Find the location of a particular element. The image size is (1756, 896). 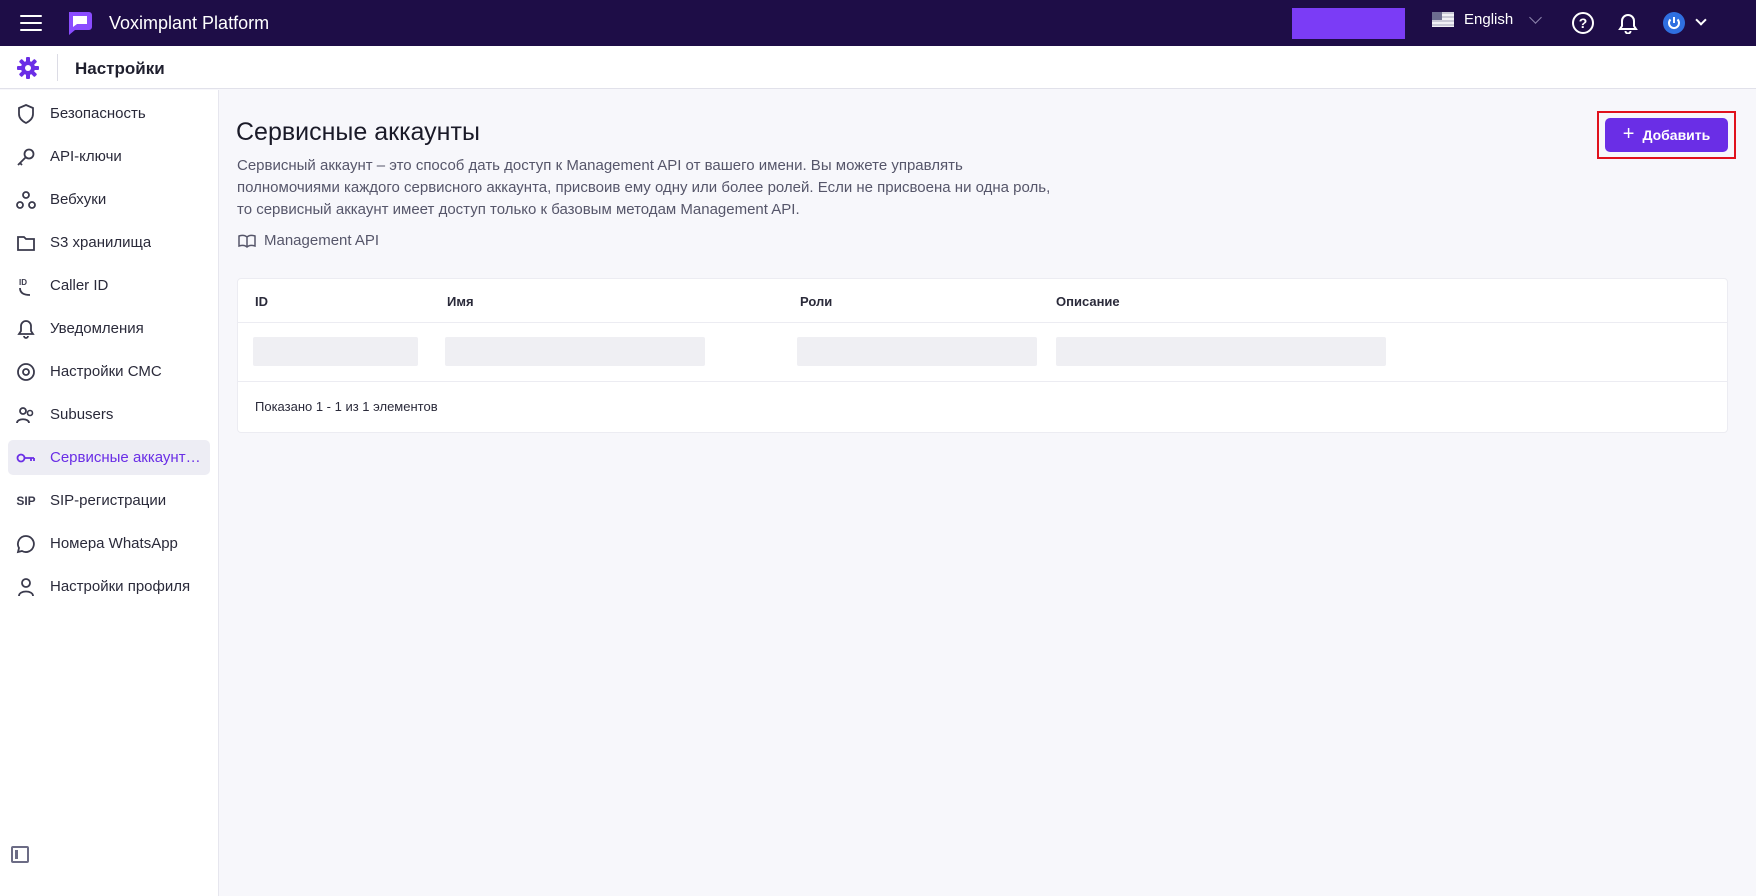

voximplant-logo is located at coordinates (80, 23).